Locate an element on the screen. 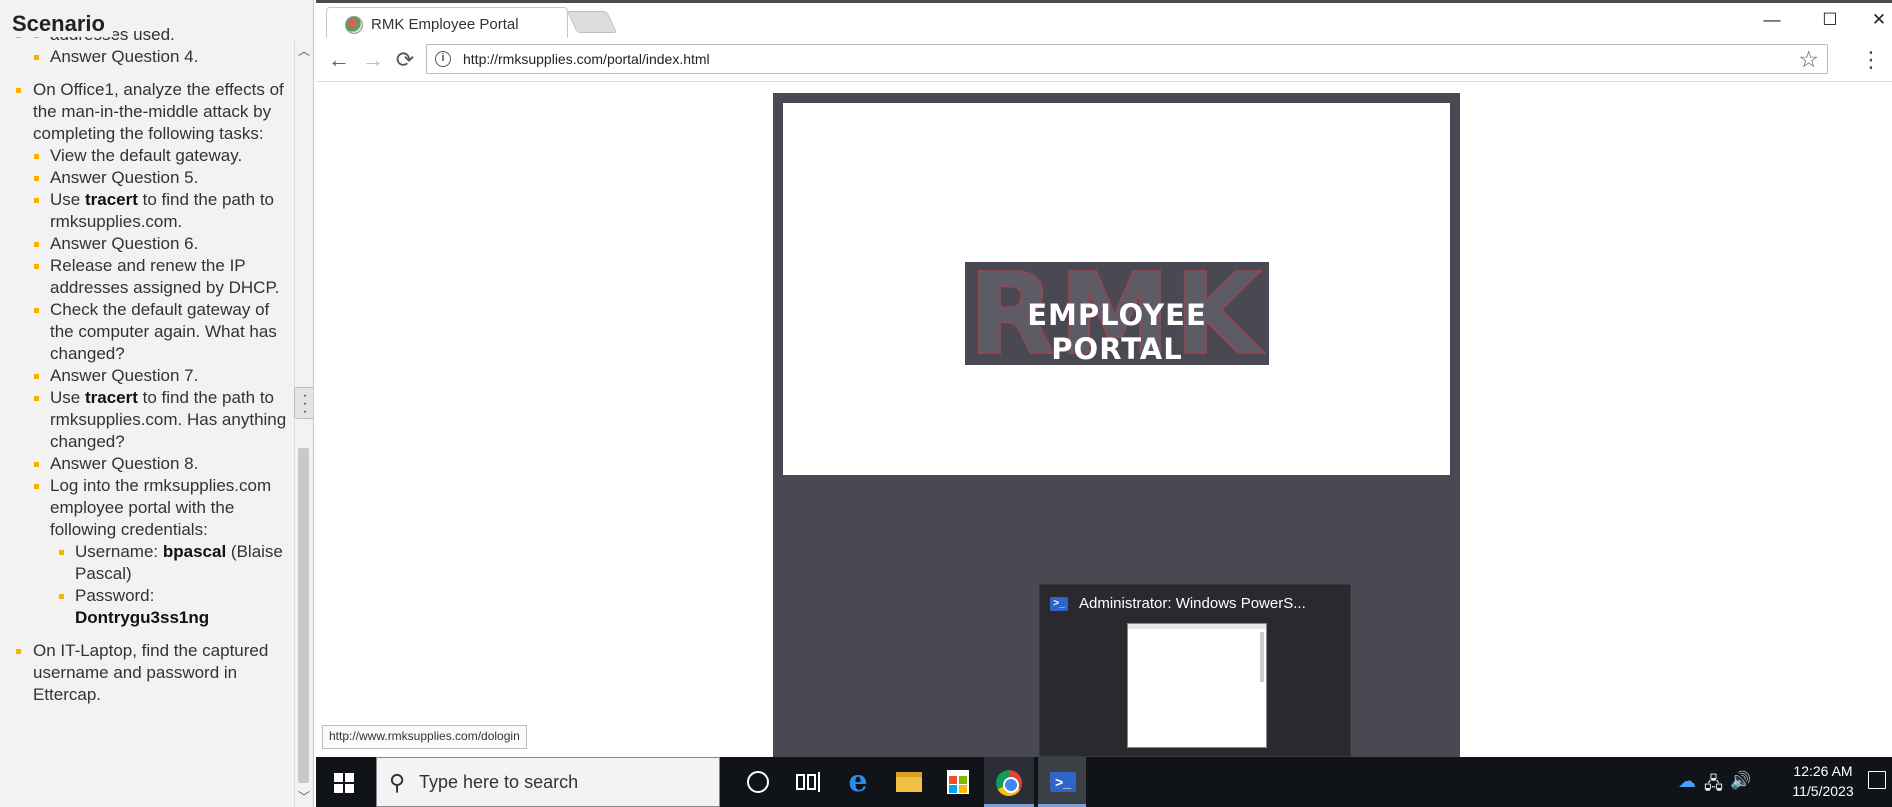 This screenshot has height=807, width=1892. edge-icon: e is located at coordinates (858, 781).